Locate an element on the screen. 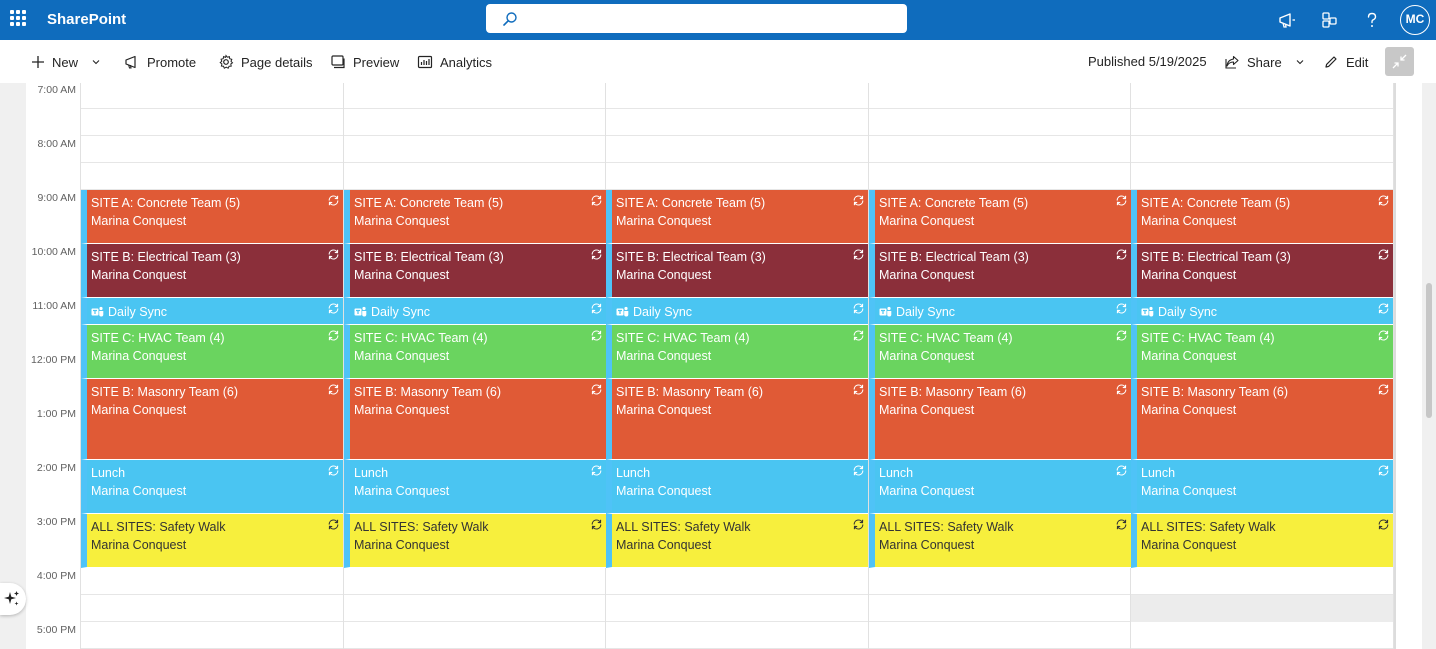 Image resolution: width=1436 pixels, height=649 pixels. time-label: 12:00 PM is located at coordinates (53, 360).